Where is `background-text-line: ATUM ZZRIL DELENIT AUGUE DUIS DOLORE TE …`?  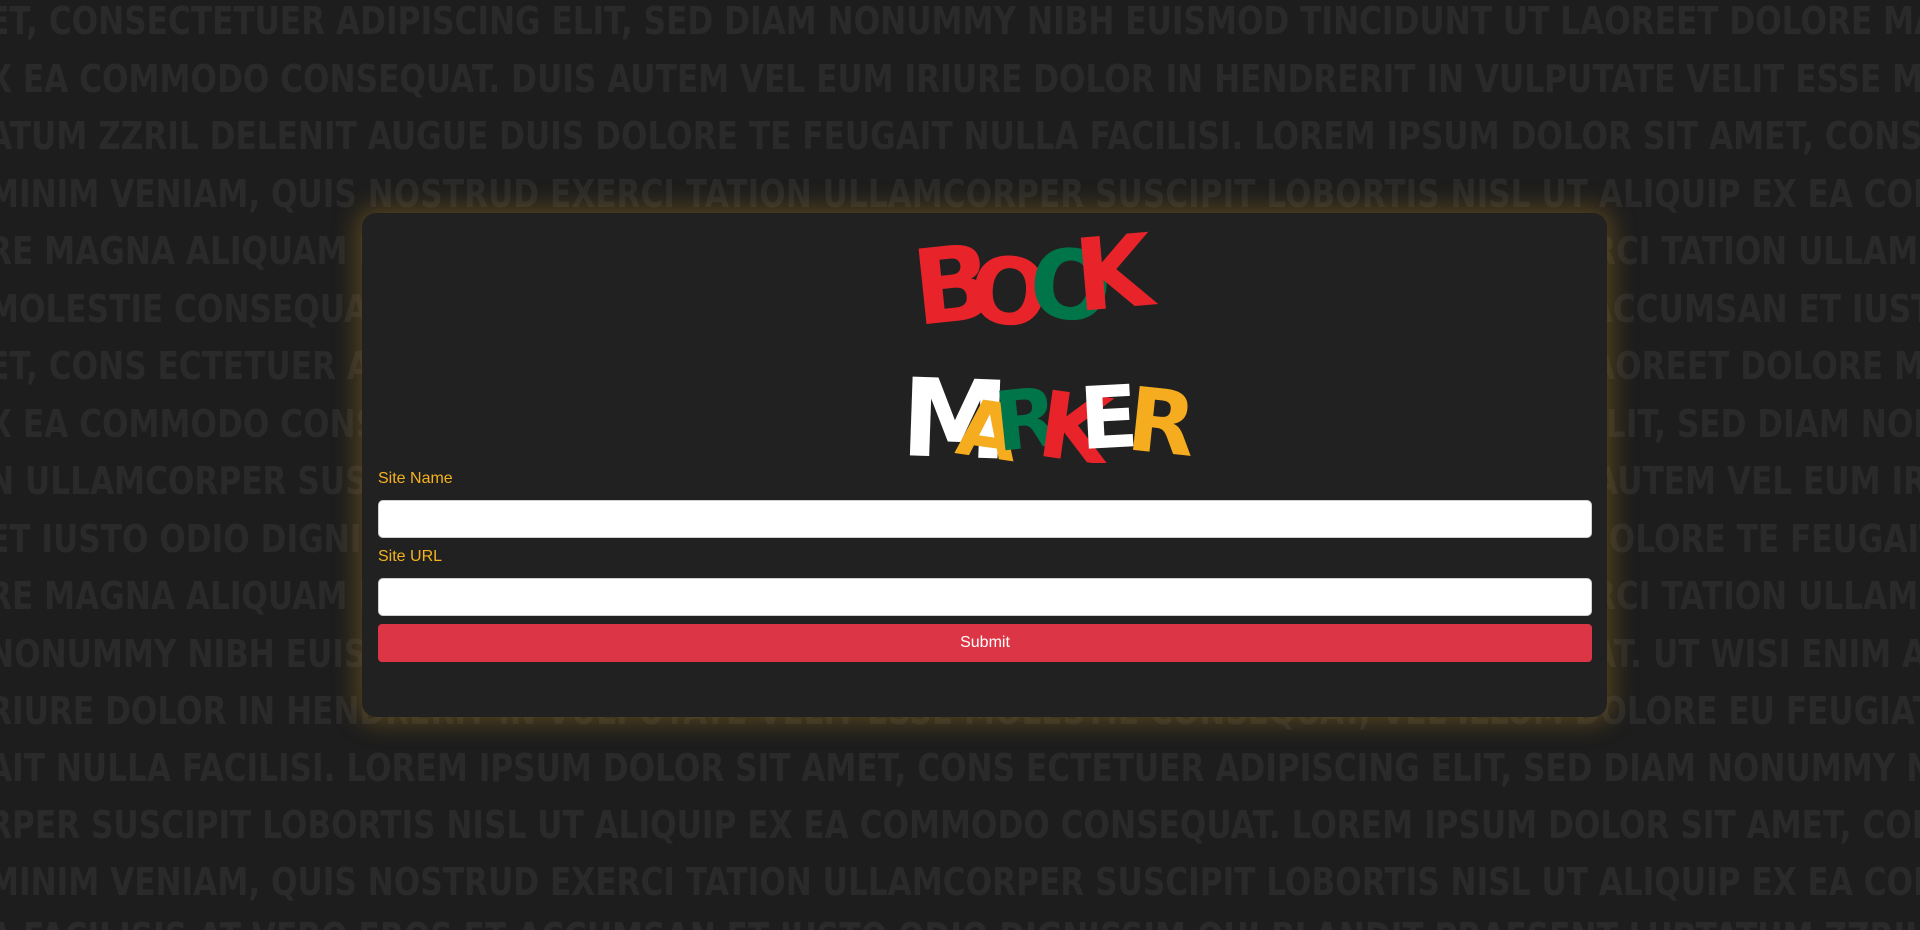
background-text-line: ATUM ZZRIL DELENIT AUGUE DUIS DOLORE TE … is located at coordinates (960, 136).